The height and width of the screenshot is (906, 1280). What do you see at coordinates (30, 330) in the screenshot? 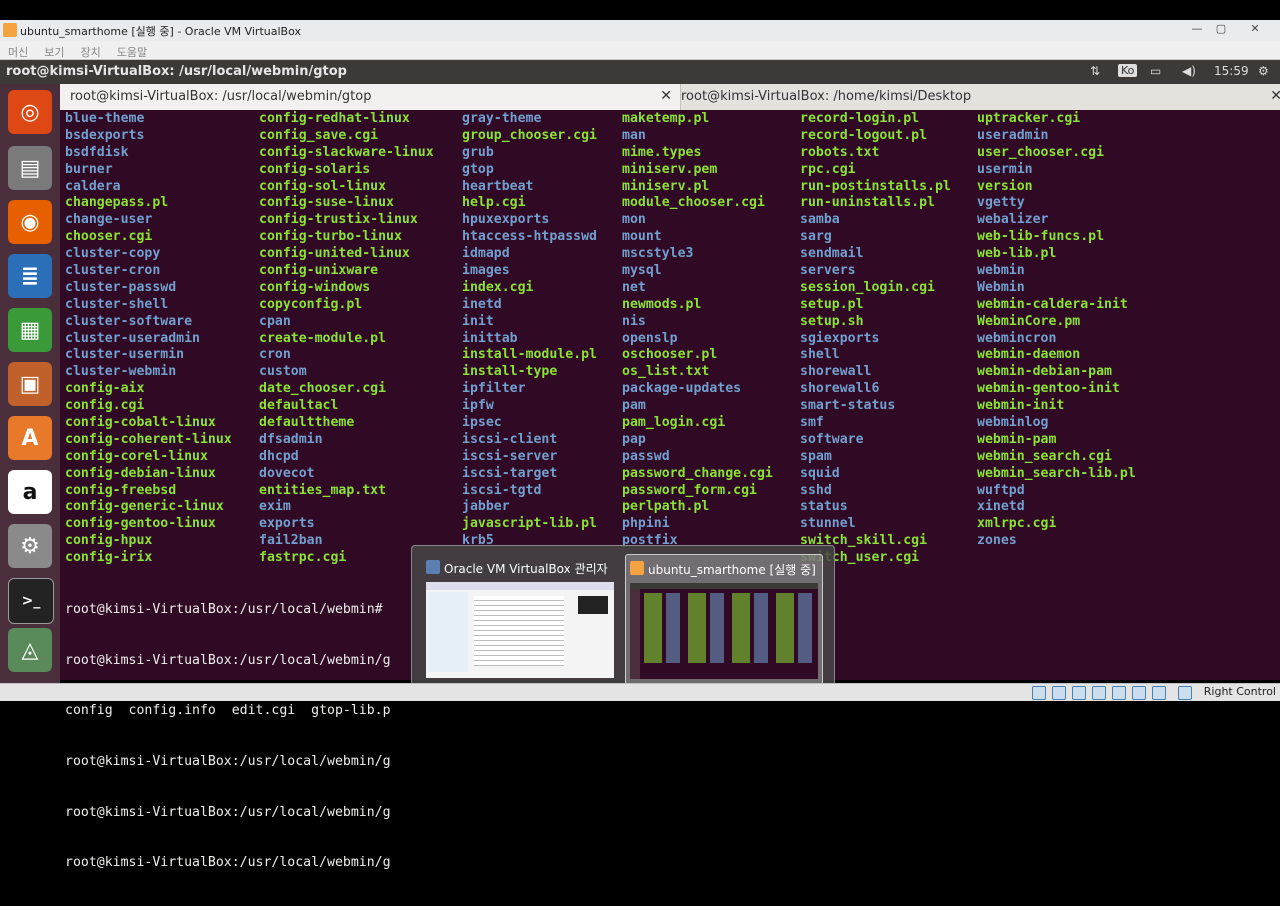
I see `calc-icon: ▦` at bounding box center [30, 330].